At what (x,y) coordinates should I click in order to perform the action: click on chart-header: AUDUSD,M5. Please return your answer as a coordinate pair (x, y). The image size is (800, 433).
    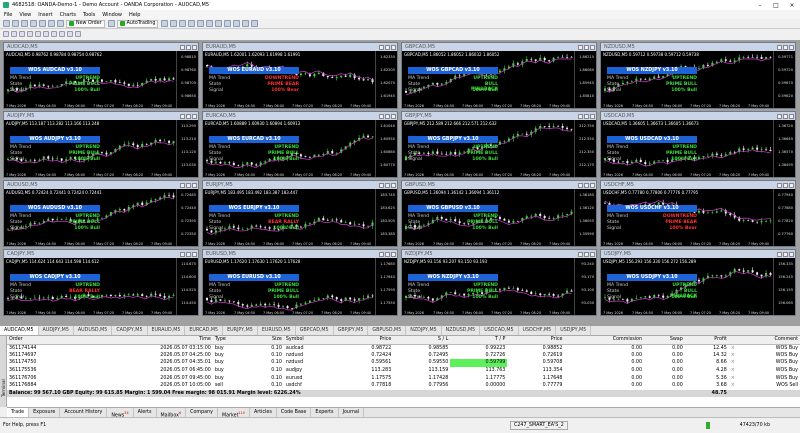
    Looking at the image, I should click on (101, 185).